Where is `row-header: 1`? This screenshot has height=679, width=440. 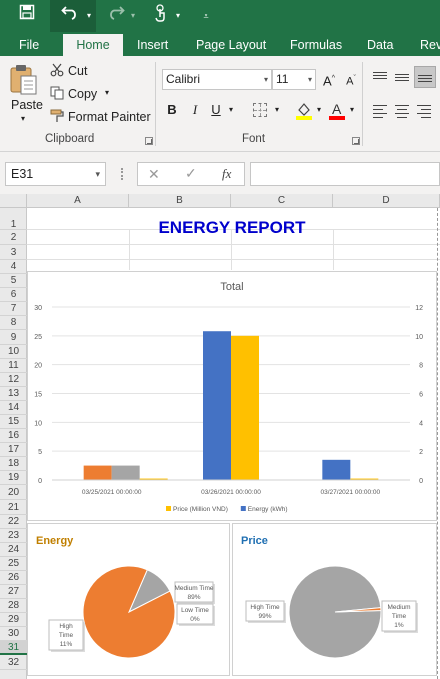
row-header: 1 is located at coordinates (13, 219).